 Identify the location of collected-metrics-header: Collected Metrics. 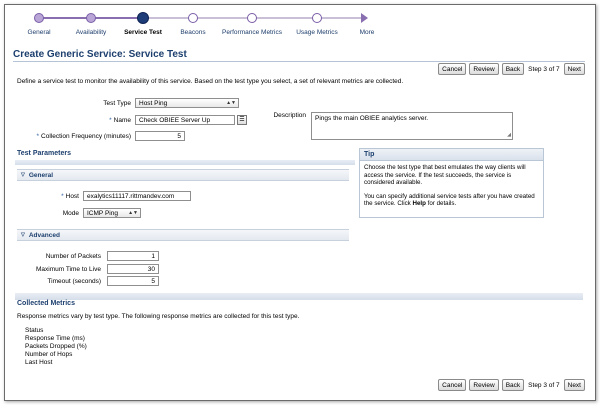
(46, 303).